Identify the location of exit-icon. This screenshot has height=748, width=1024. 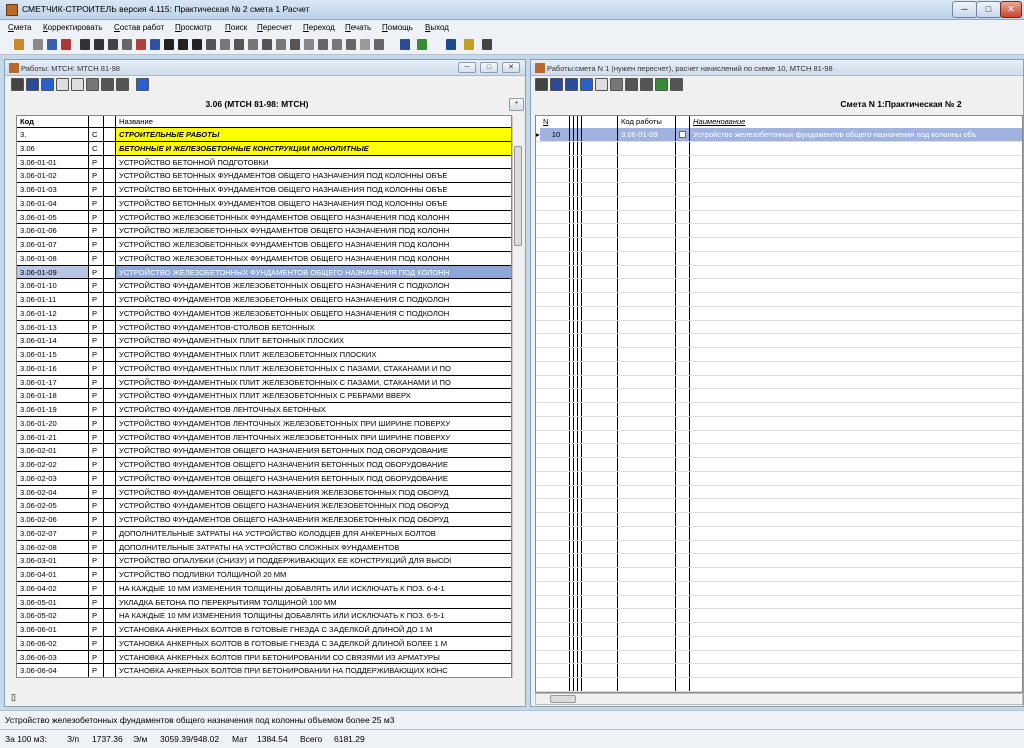
(487, 44).